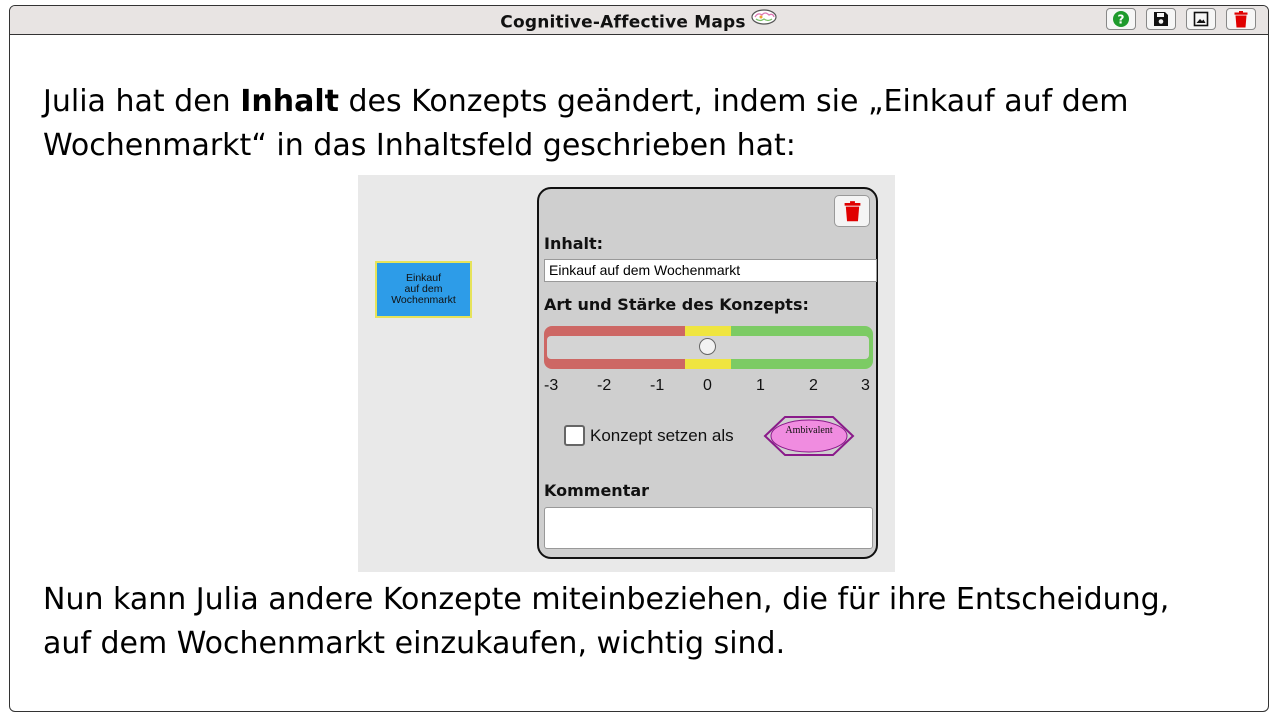 The image size is (1280, 720). I want to click on delete-button, so click(1241, 19).